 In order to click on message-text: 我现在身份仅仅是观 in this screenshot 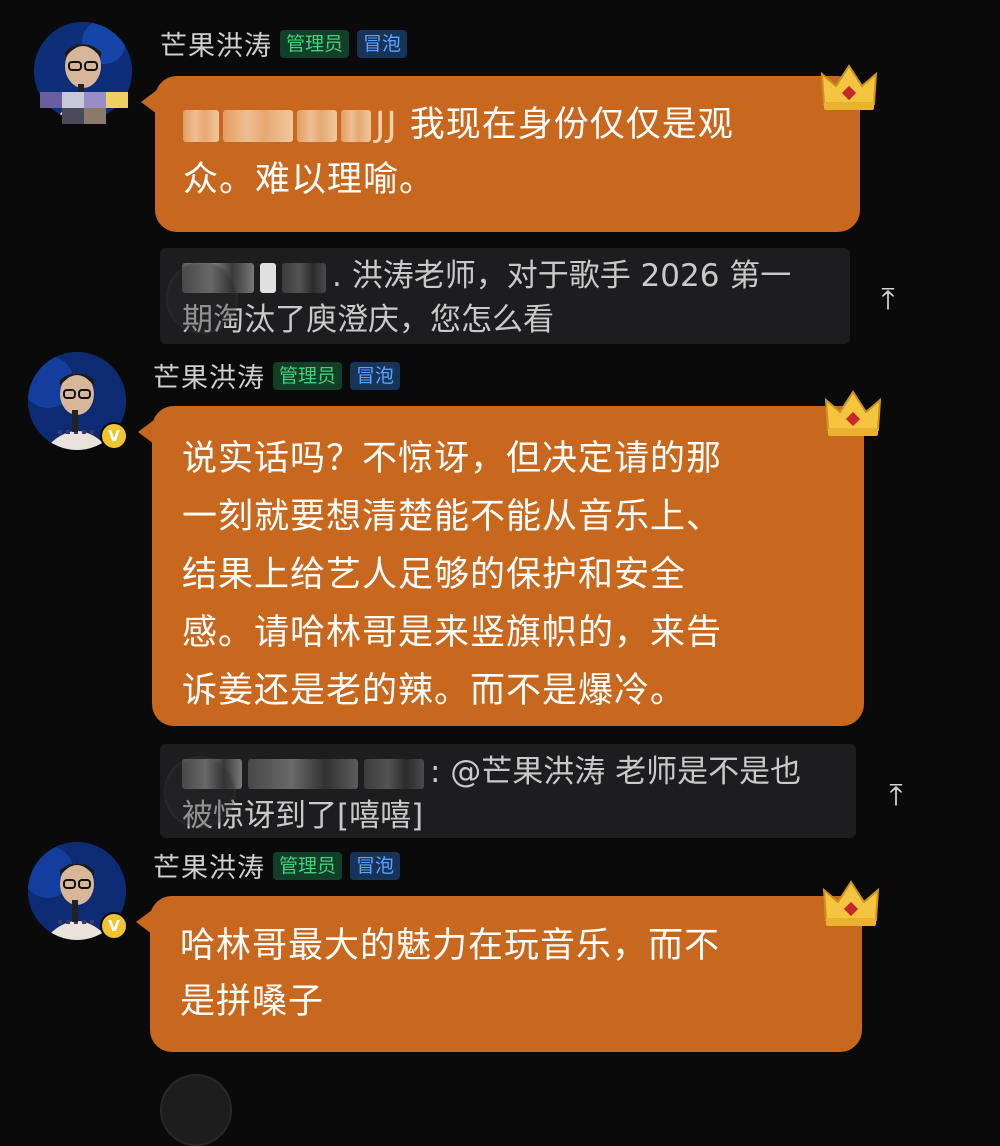, I will do `click(571, 125)`.